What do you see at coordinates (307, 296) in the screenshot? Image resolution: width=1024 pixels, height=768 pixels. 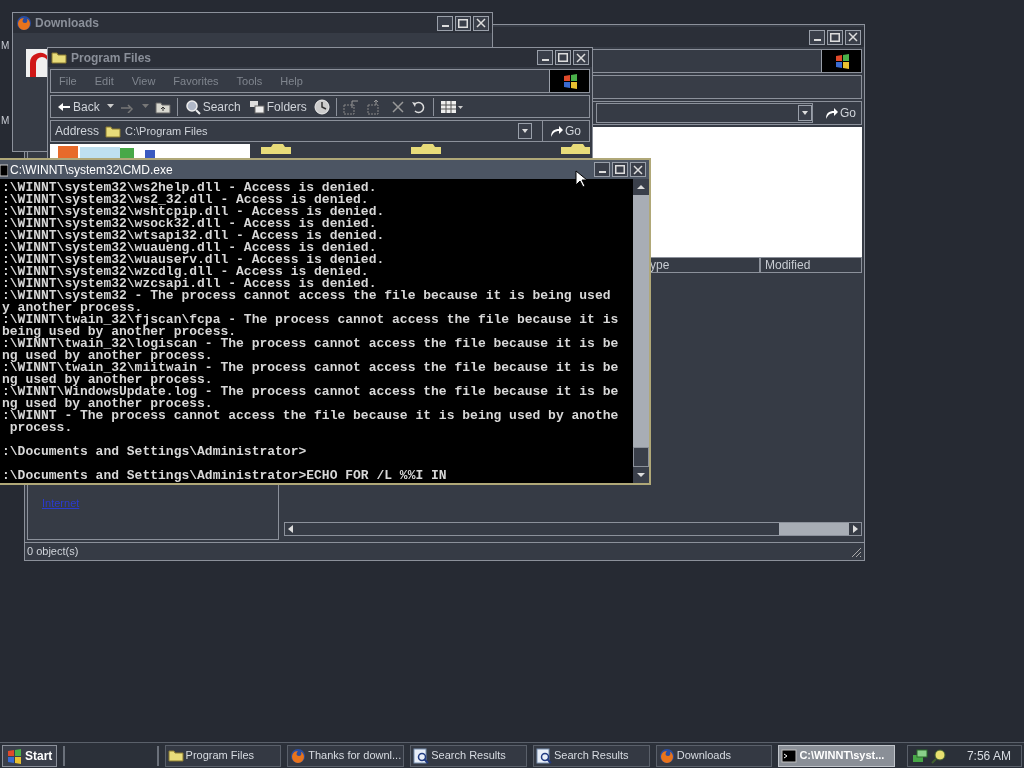 I see `console-line: :\WINNT\system32 - The process cannot access the file because it is being used` at bounding box center [307, 296].